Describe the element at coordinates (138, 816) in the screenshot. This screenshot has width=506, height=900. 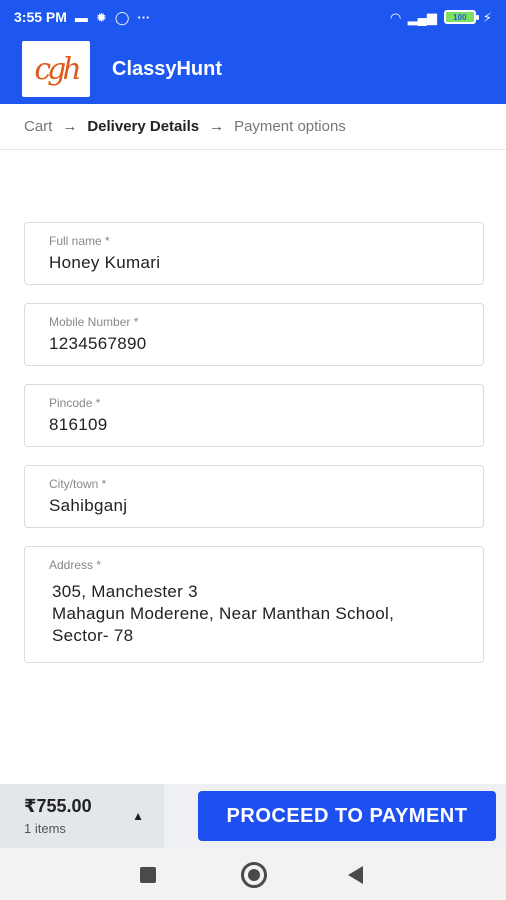
I see `caret-up-icon: ▲` at that location.